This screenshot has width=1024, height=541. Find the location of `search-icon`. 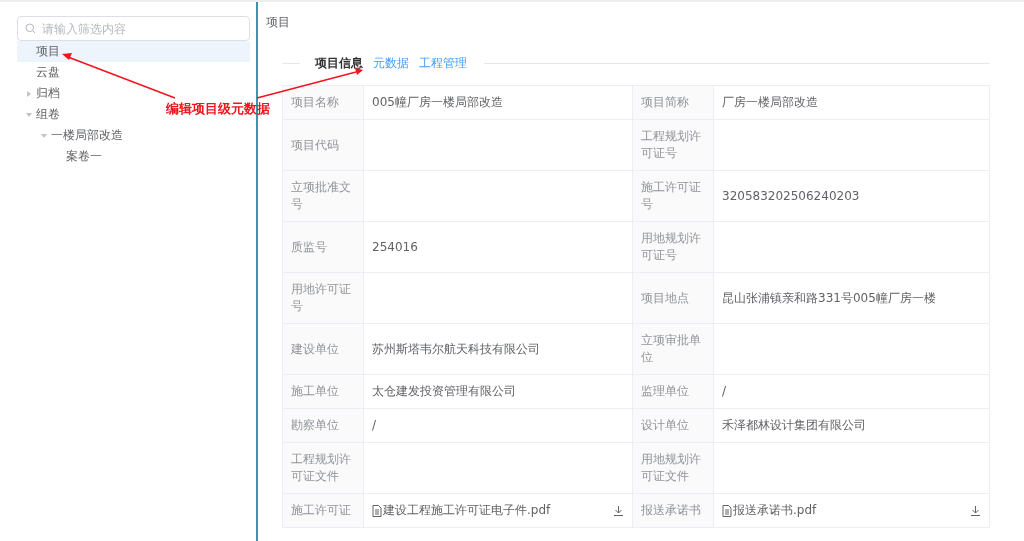

search-icon is located at coordinates (30, 28).